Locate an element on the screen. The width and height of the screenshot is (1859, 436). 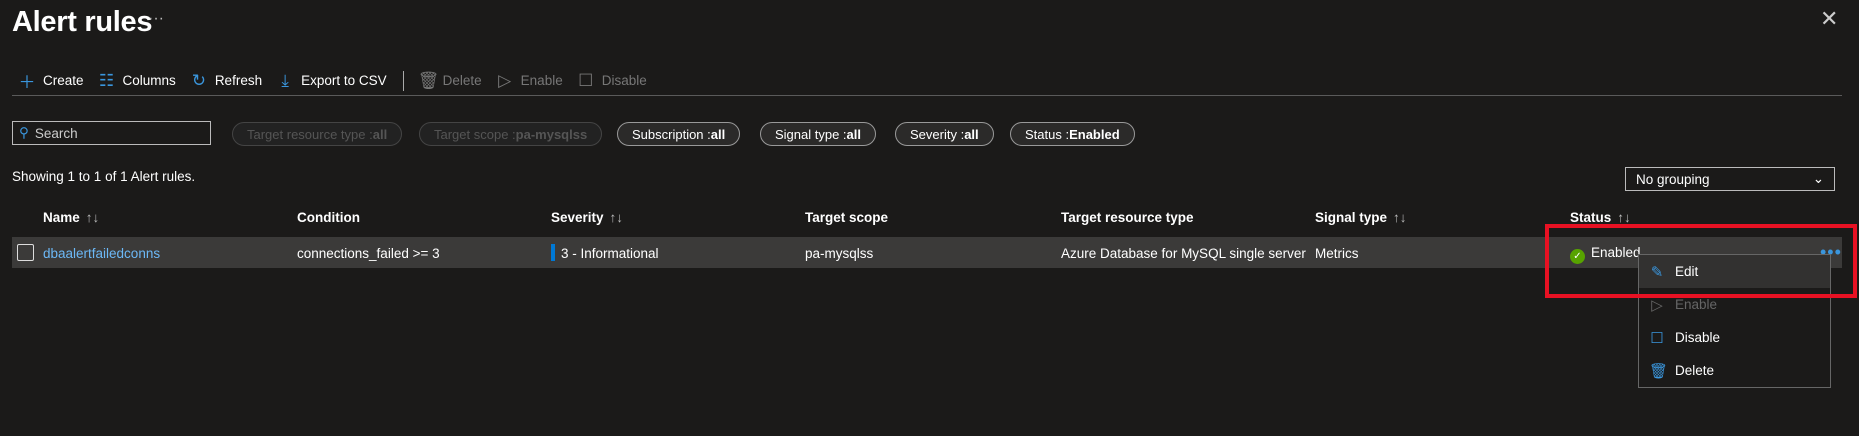
column-header-severity: Severity ↑↓ is located at coordinates (587, 217).